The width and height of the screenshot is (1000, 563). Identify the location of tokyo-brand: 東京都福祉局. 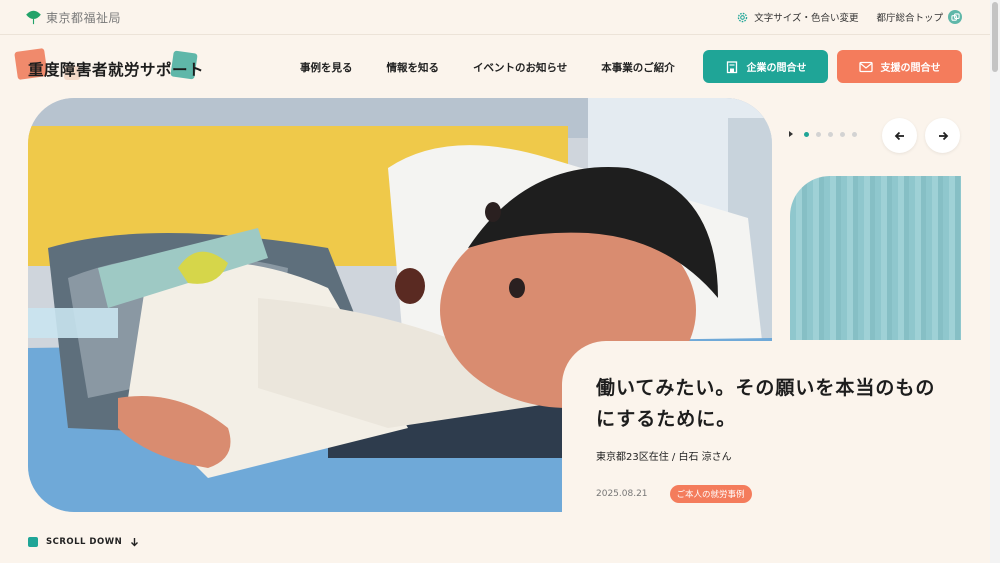
(73, 17).